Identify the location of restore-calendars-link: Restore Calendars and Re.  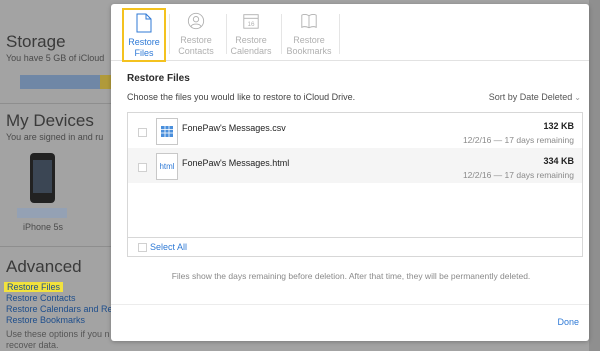
(59, 309).